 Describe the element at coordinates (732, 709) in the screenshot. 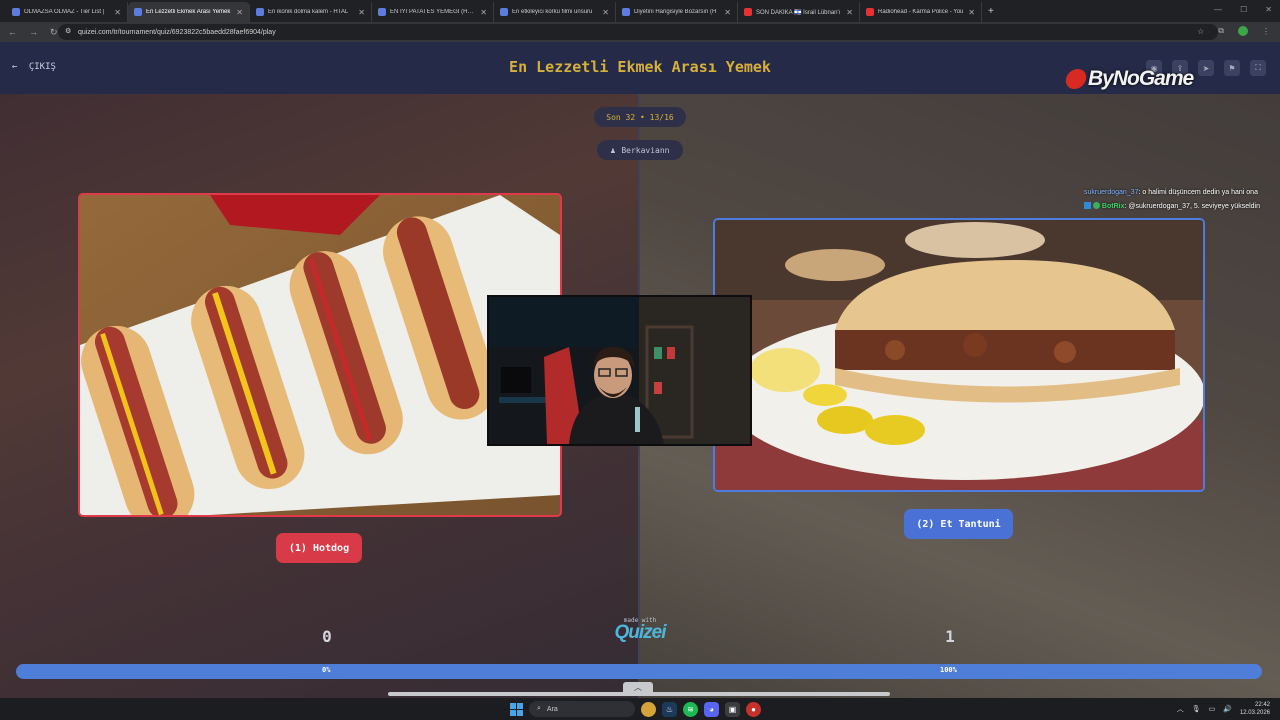

I see `app-icon: ▣` at that location.